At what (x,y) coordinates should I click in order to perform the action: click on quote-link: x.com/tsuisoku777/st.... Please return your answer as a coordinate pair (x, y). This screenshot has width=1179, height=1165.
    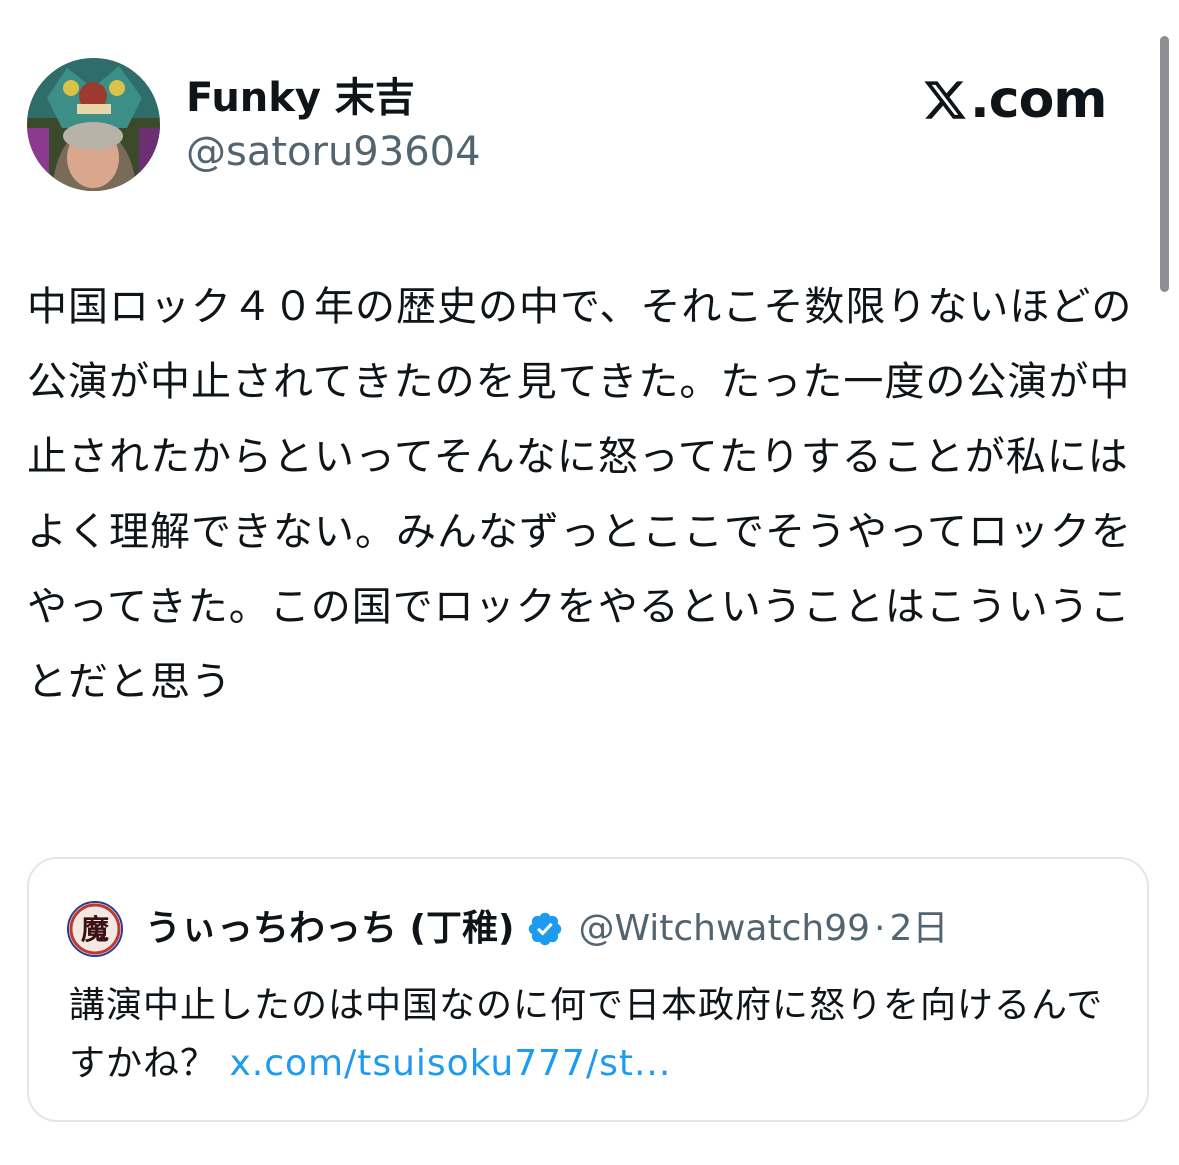
    Looking at the image, I should click on (450, 1063).